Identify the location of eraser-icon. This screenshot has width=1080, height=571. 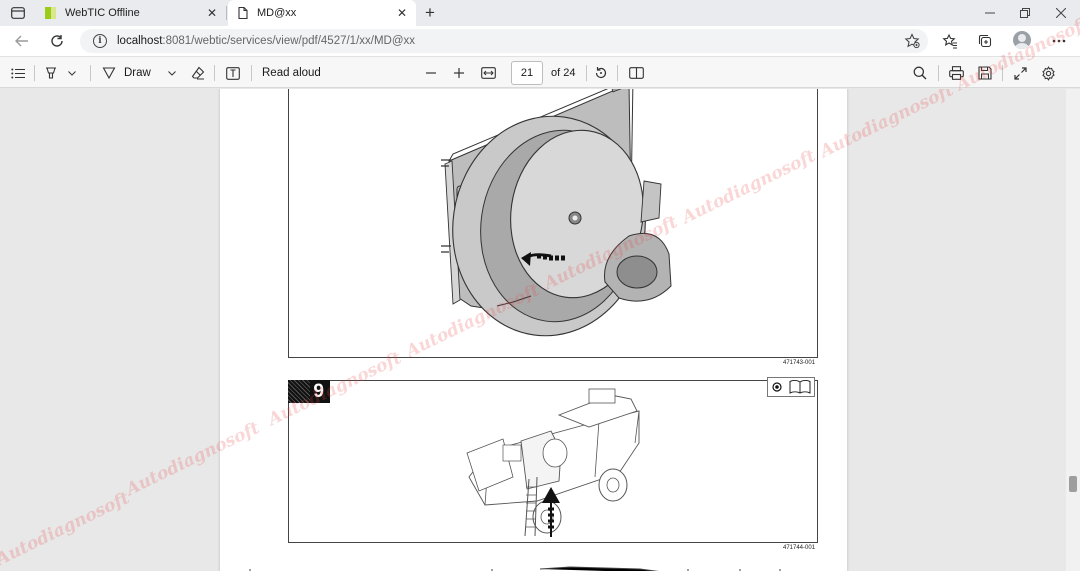
(198, 73).